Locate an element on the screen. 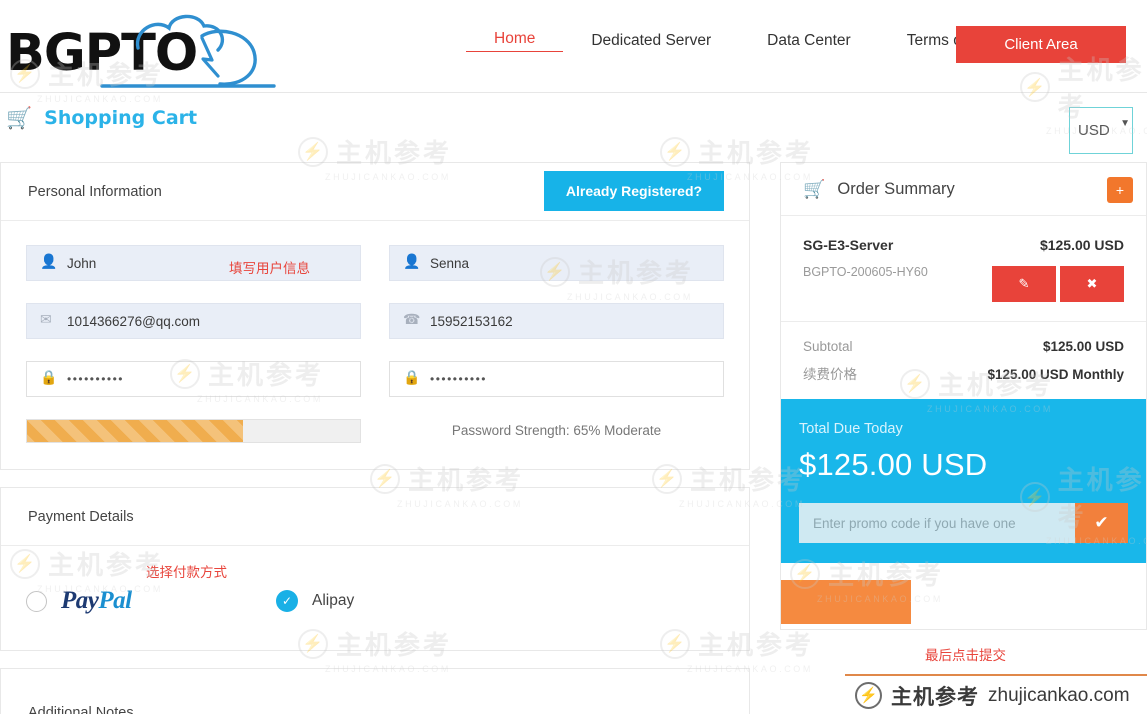  total-due-amount: $125.00 USD is located at coordinates (893, 464).